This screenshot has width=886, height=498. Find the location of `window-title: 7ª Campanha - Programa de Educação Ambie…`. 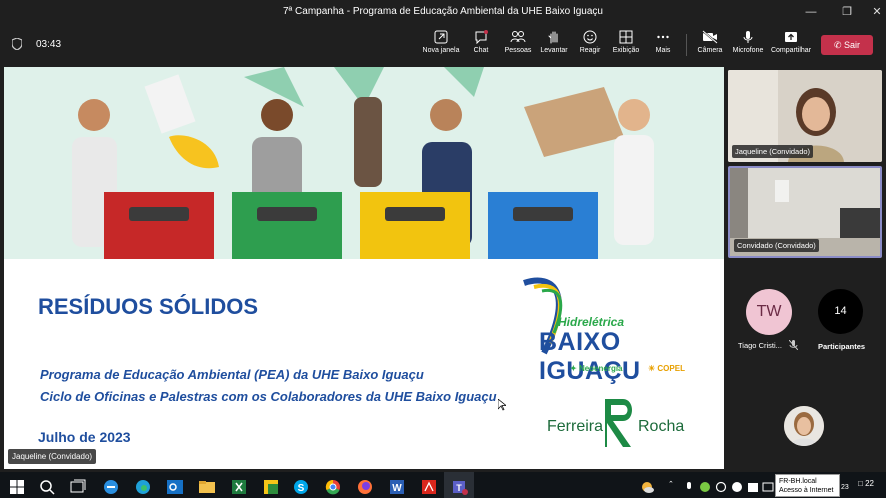

window-title: 7ª Campanha - Programa de Educação Ambie… is located at coordinates (443, 11).